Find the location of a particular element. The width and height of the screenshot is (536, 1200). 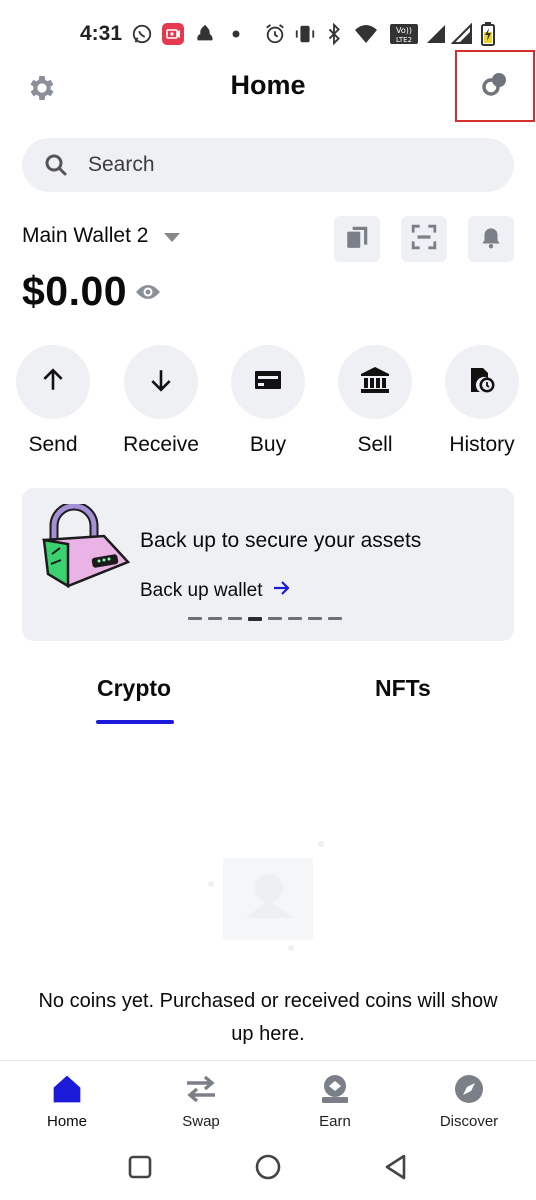

square-icon is located at coordinates (140, 1169).